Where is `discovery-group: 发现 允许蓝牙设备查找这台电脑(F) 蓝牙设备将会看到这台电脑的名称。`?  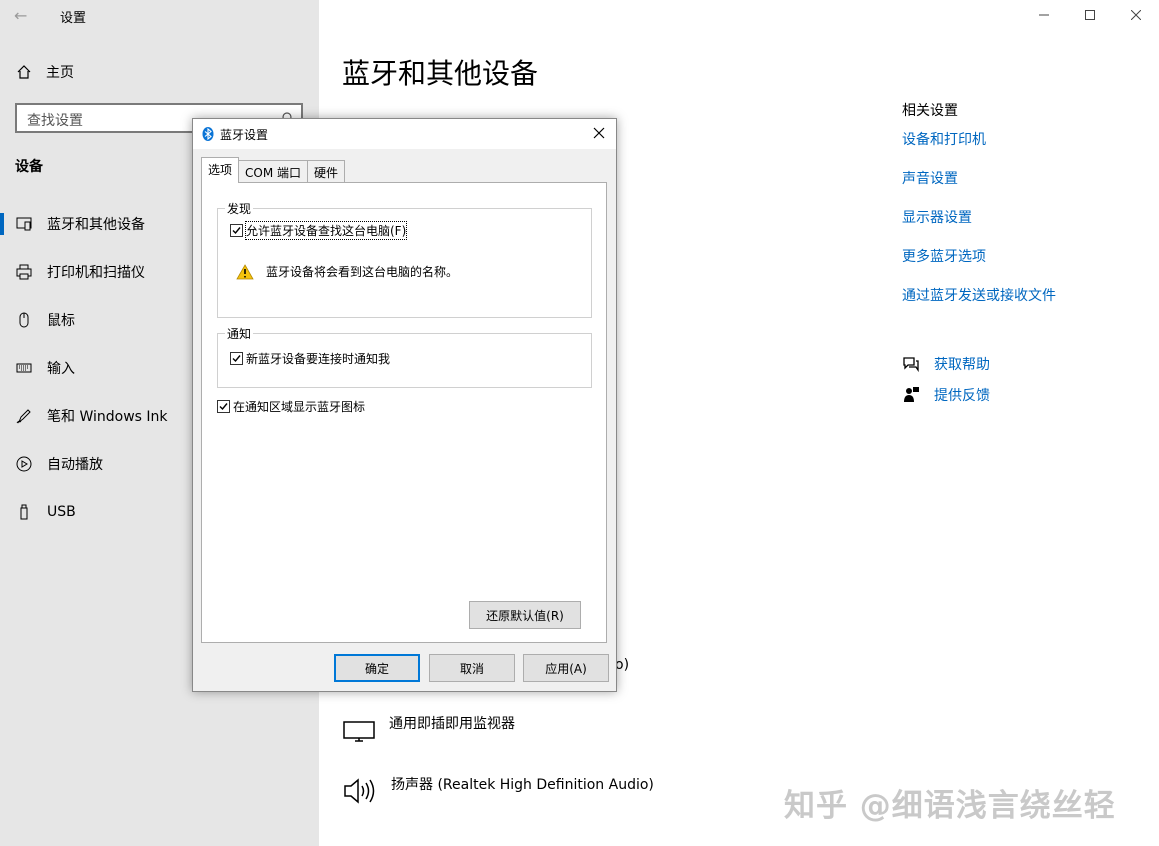 discovery-group: 发现 允许蓝牙设备查找这台电脑(F) 蓝牙设备将会看到这台电脑的名称。 is located at coordinates (404, 259).